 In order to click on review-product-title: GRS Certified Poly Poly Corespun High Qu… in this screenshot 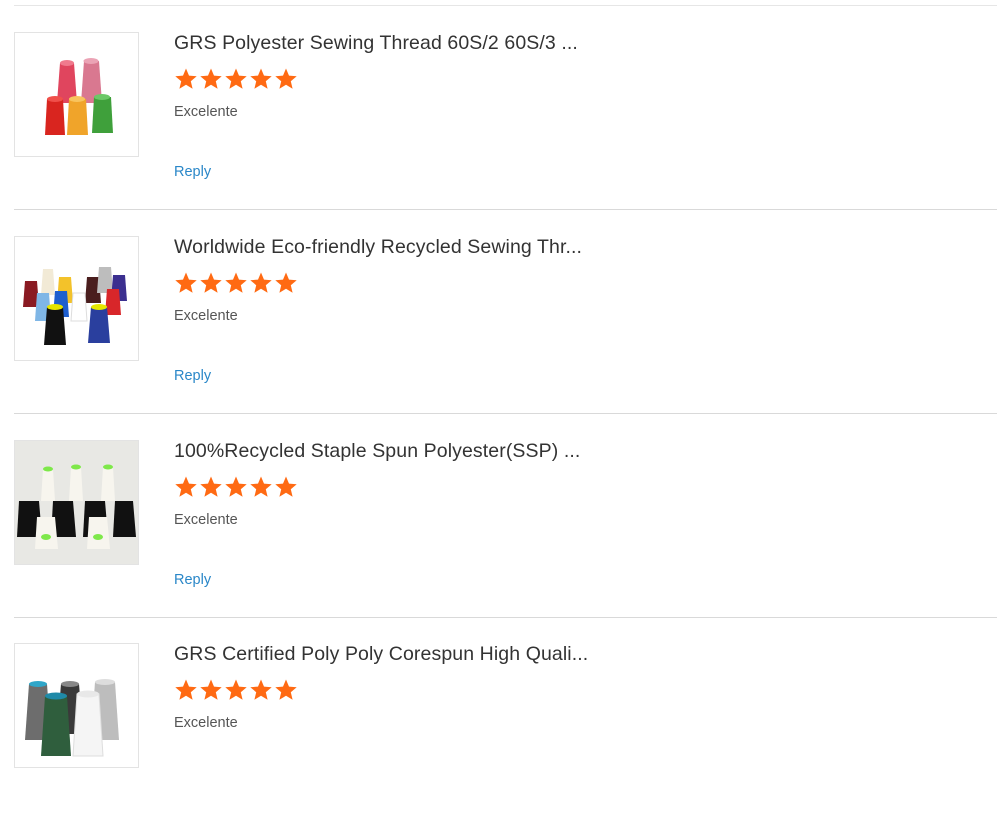, I will do `click(381, 654)`.